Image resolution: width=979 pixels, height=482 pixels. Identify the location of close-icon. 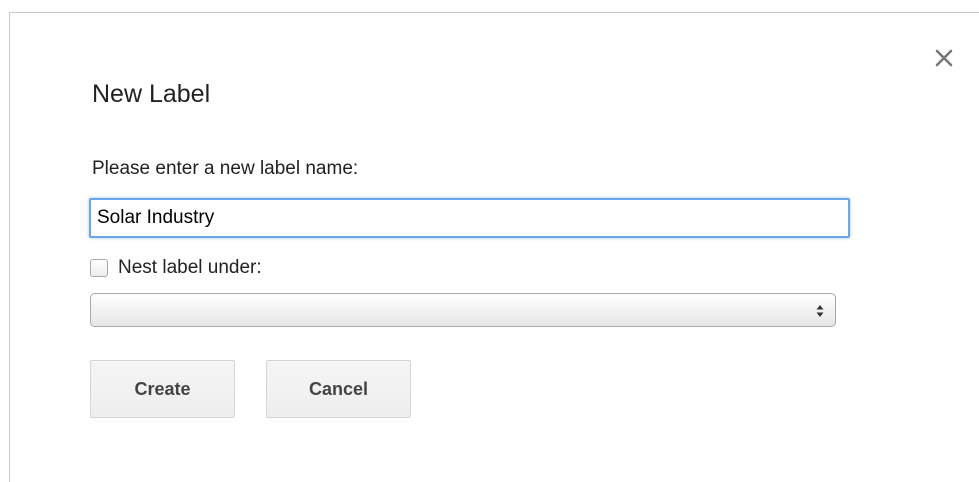
(944, 58).